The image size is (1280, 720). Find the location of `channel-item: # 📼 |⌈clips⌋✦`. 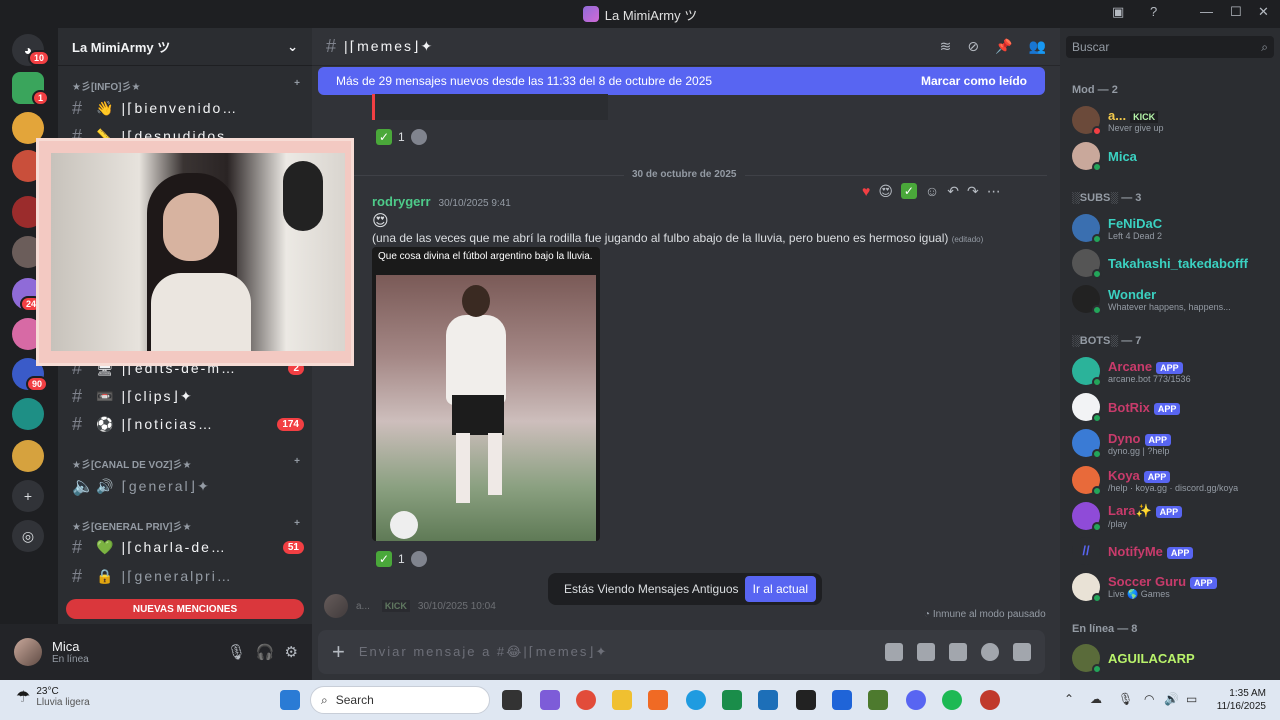

channel-item: # 📼 |⌈clips⌋✦ is located at coordinates (188, 396).